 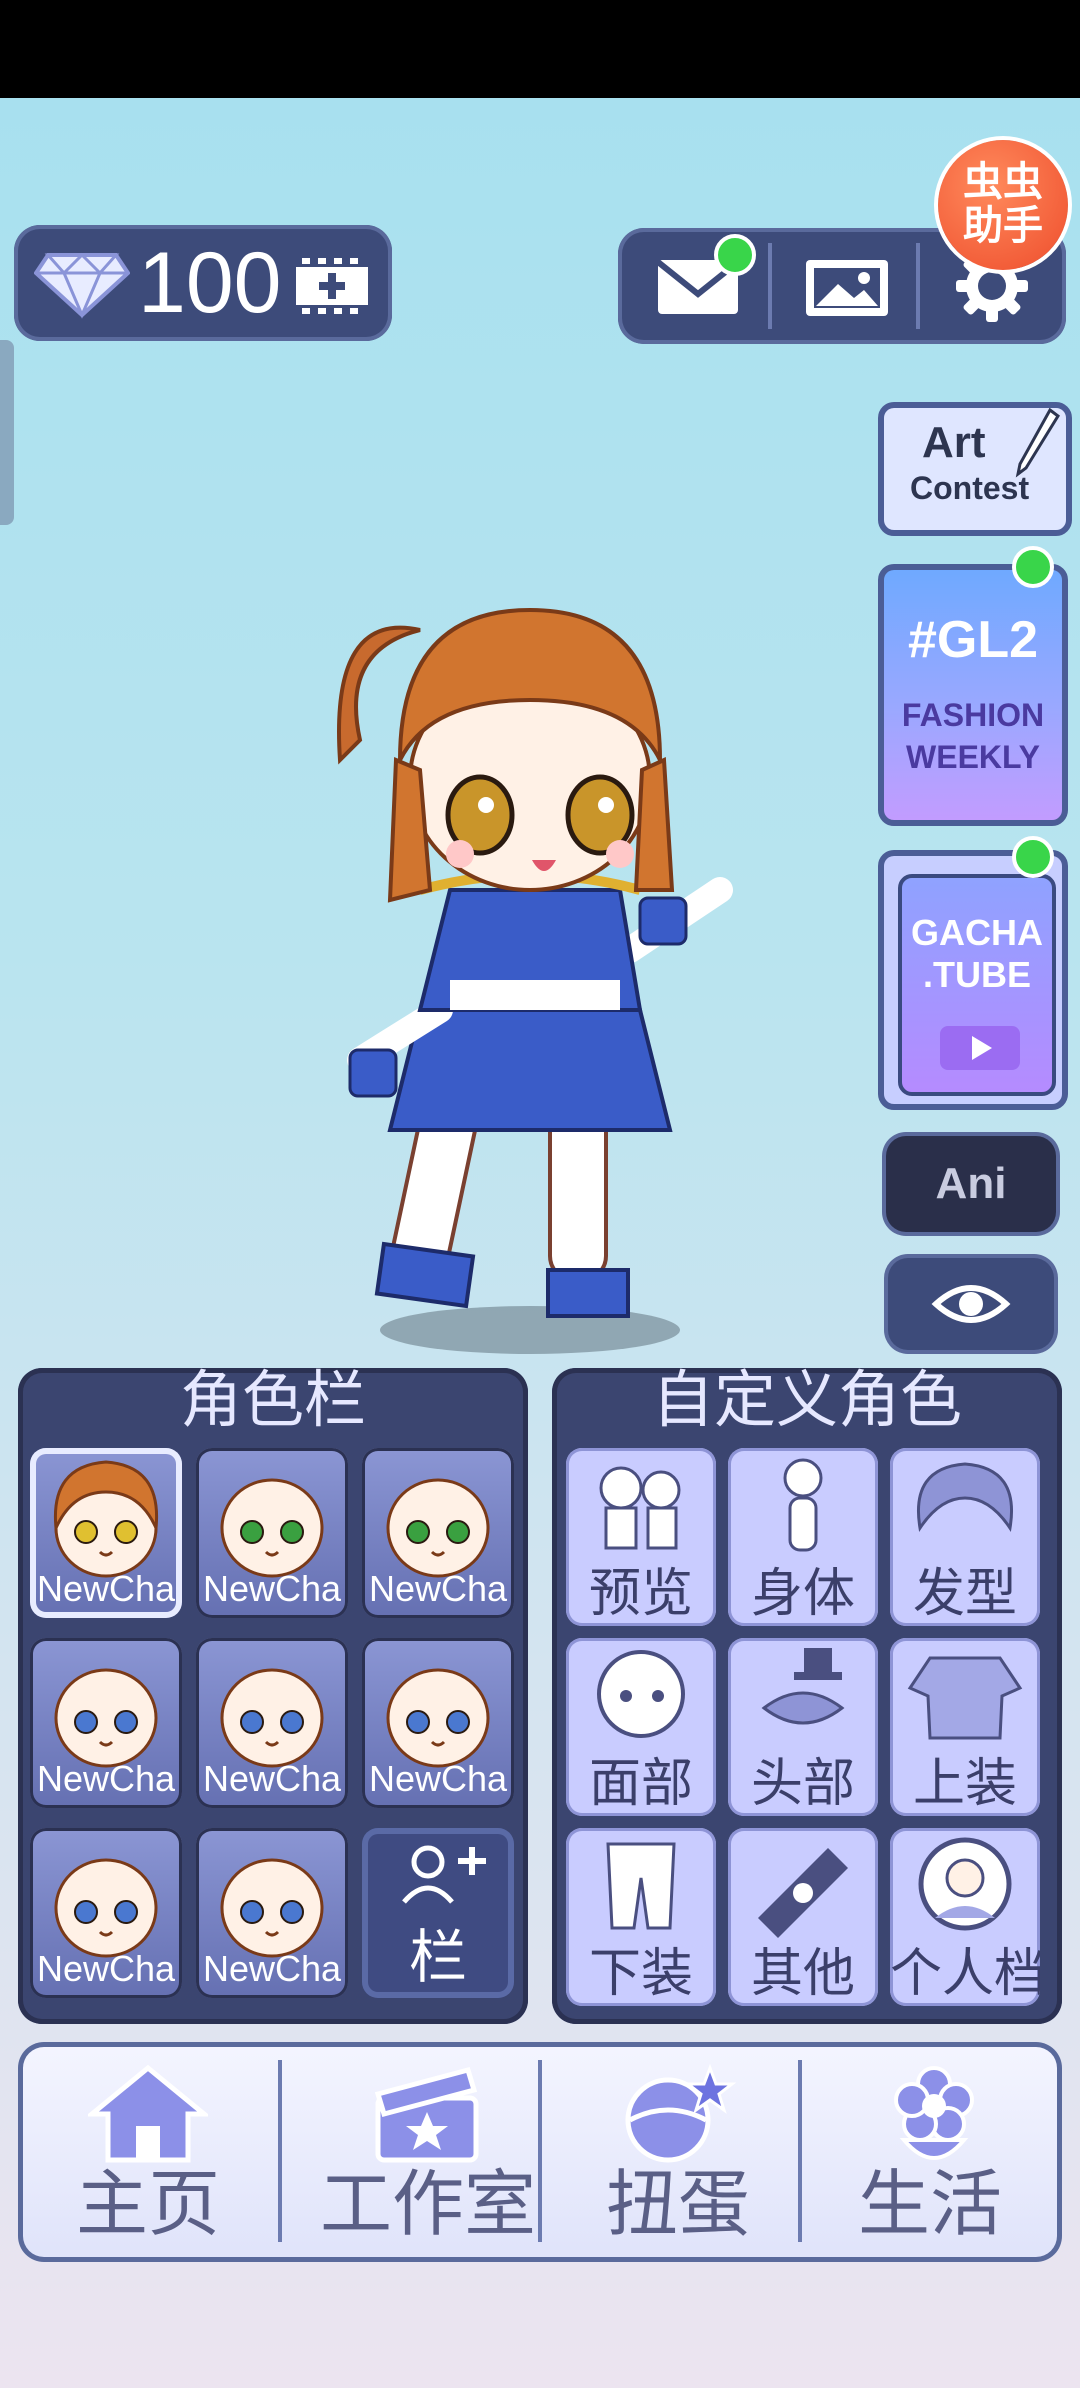 I want to click on body-icon, so click(x=803, y=1505).